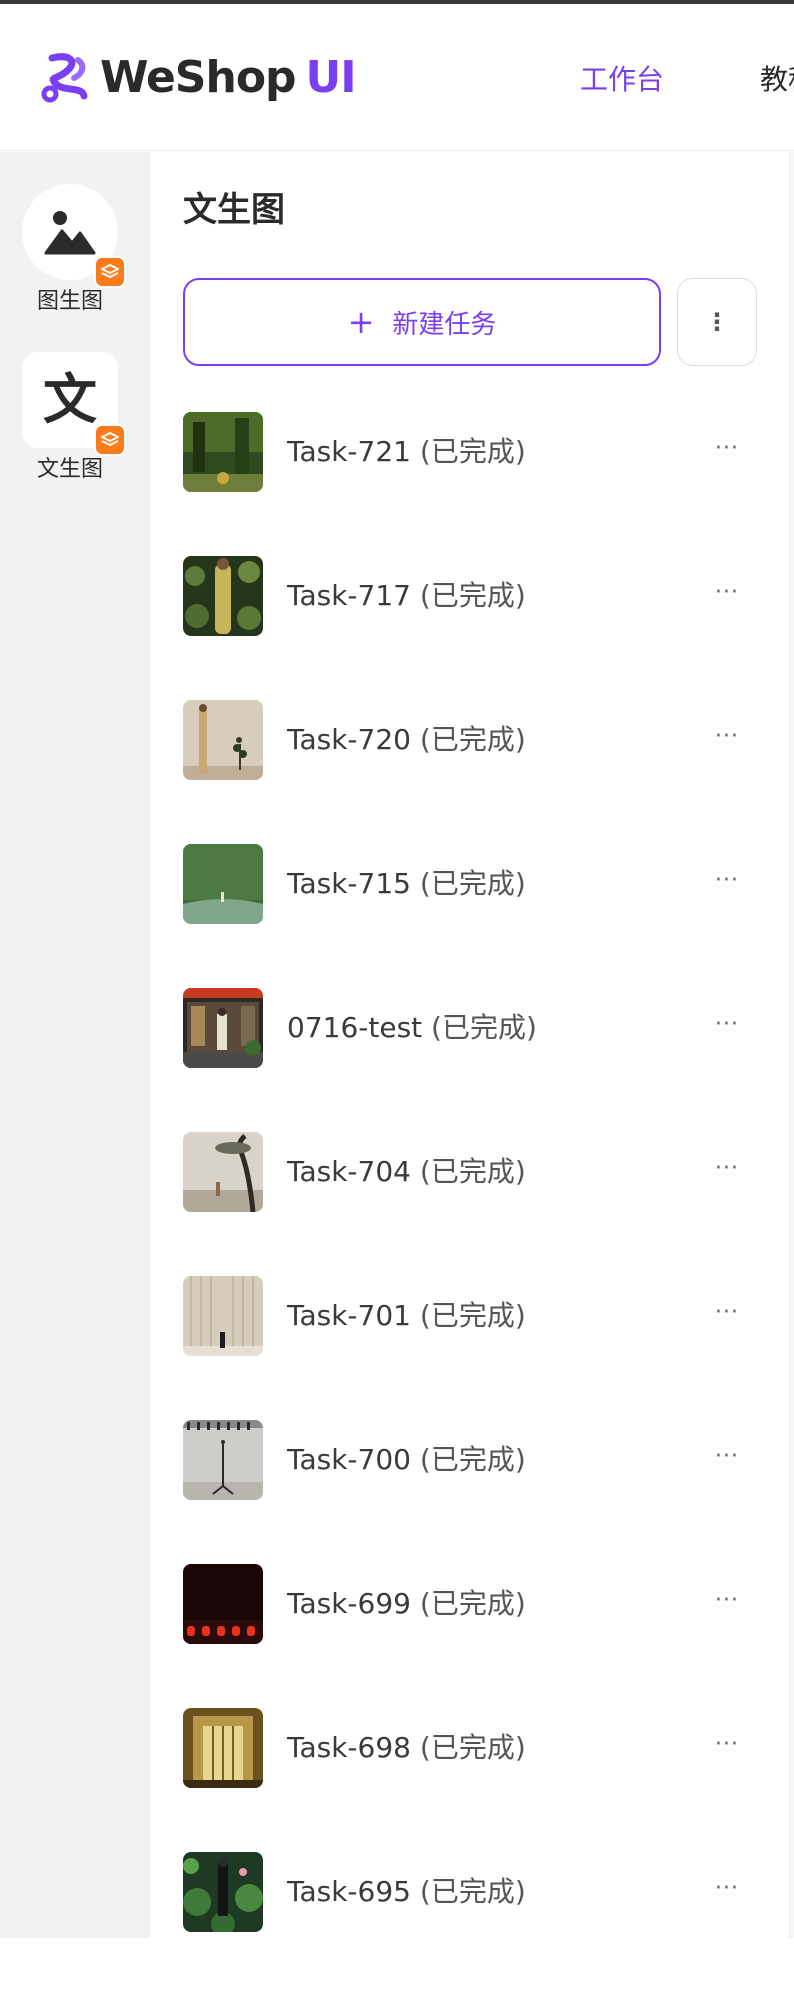 Image resolution: width=794 pixels, height=1996 pixels. What do you see at coordinates (331, 77) in the screenshot?
I see `logo-accent-text: UI` at bounding box center [331, 77].